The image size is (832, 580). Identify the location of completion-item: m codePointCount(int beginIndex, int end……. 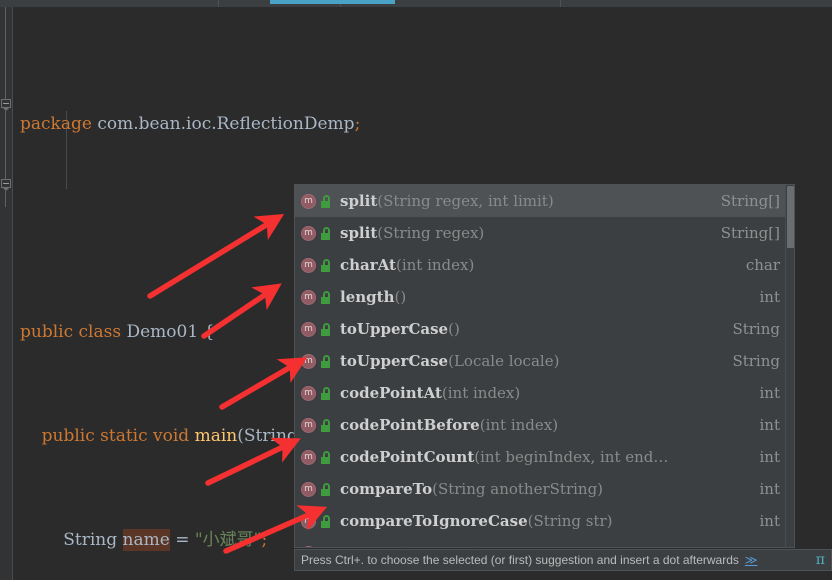
(541, 457).